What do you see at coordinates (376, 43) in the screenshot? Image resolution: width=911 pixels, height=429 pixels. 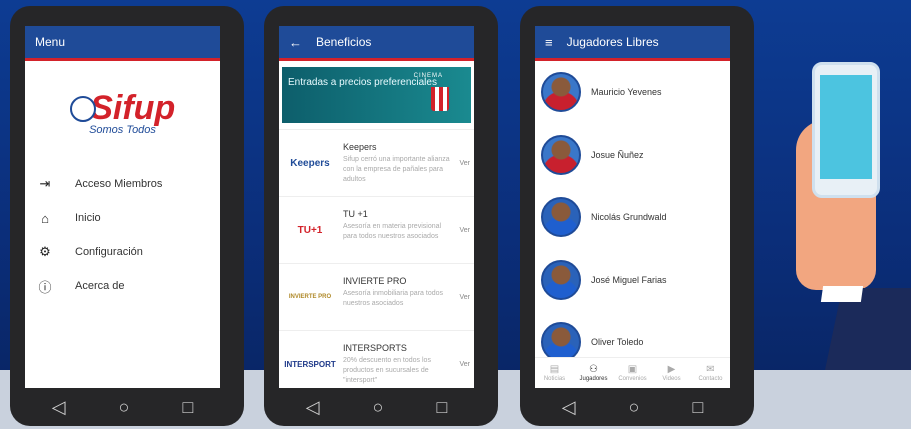 I see `benefits-appbar: ← Beneficios` at bounding box center [376, 43].